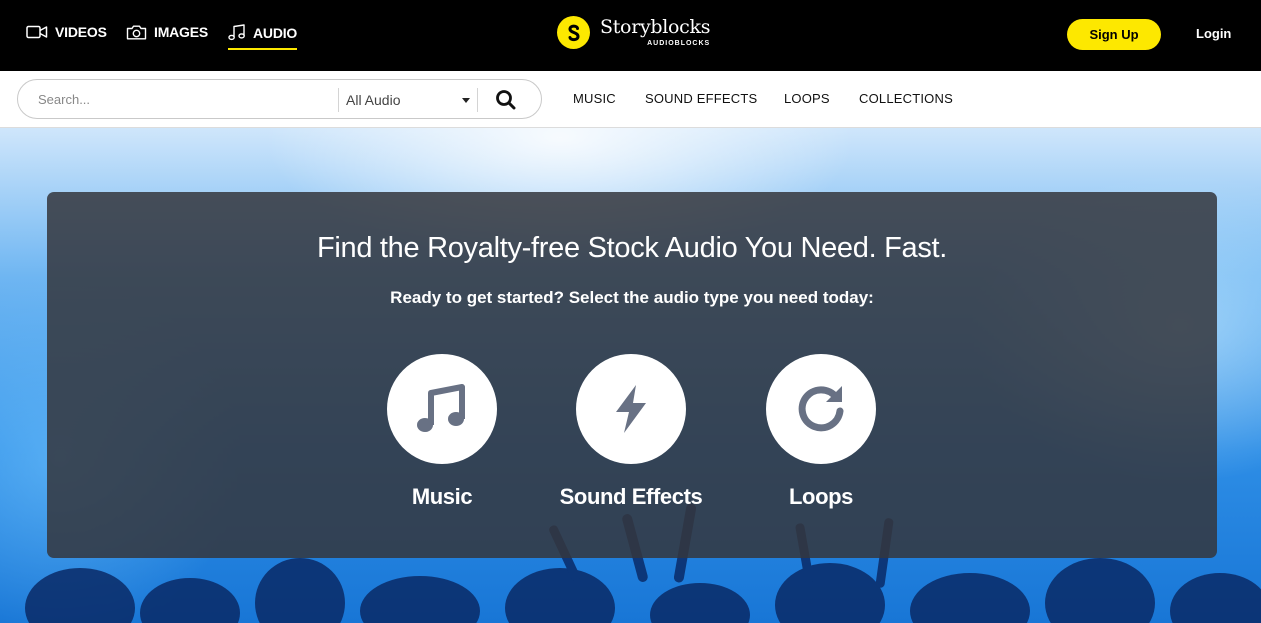 The image size is (1261, 623). I want to click on search-input, so click(185, 99).